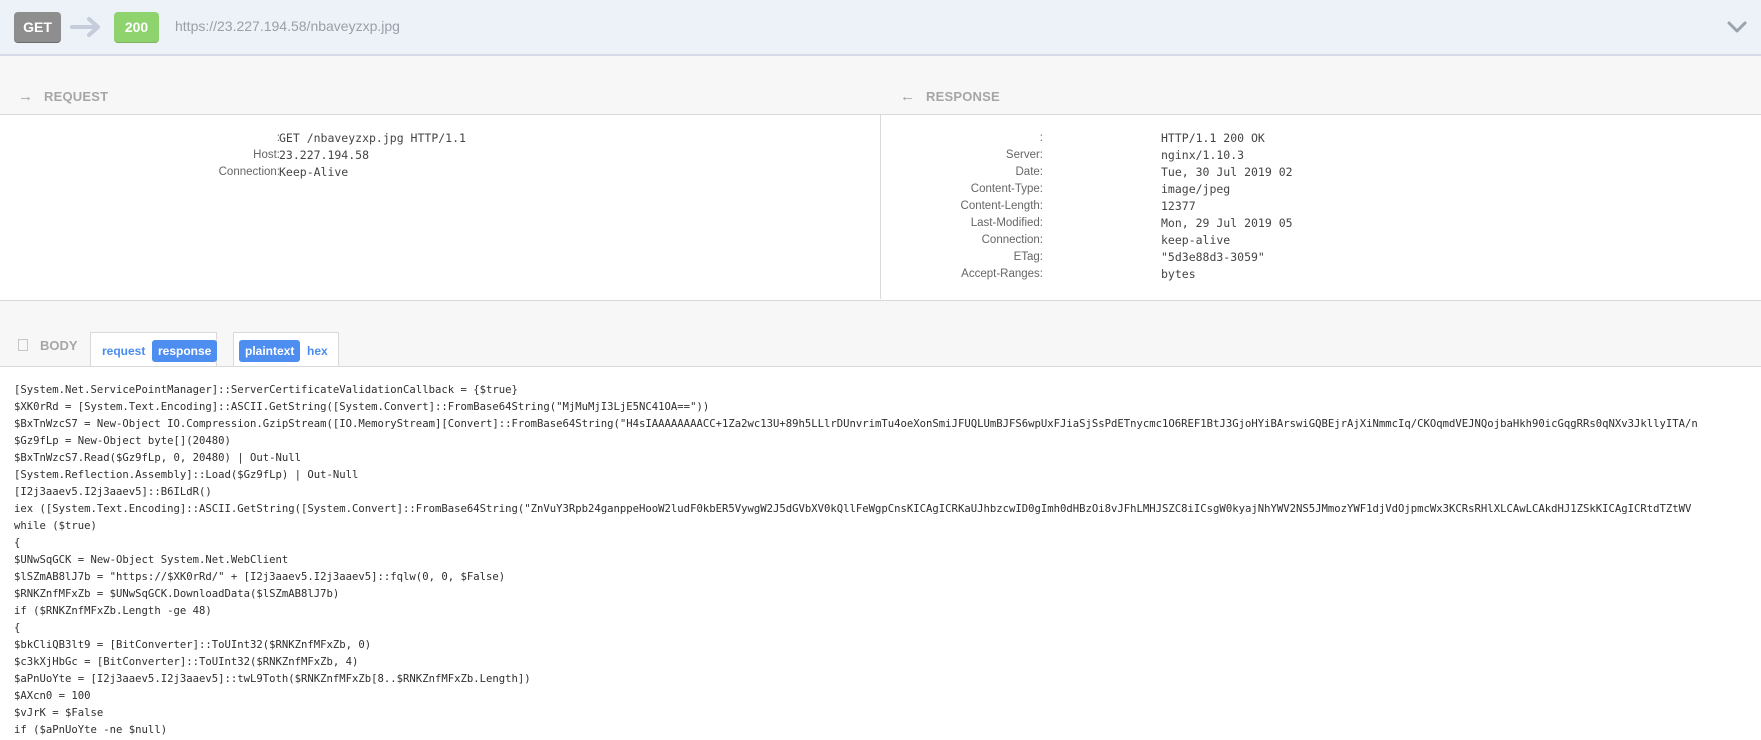  I want to click on headers-title-band, so click(880, 85).